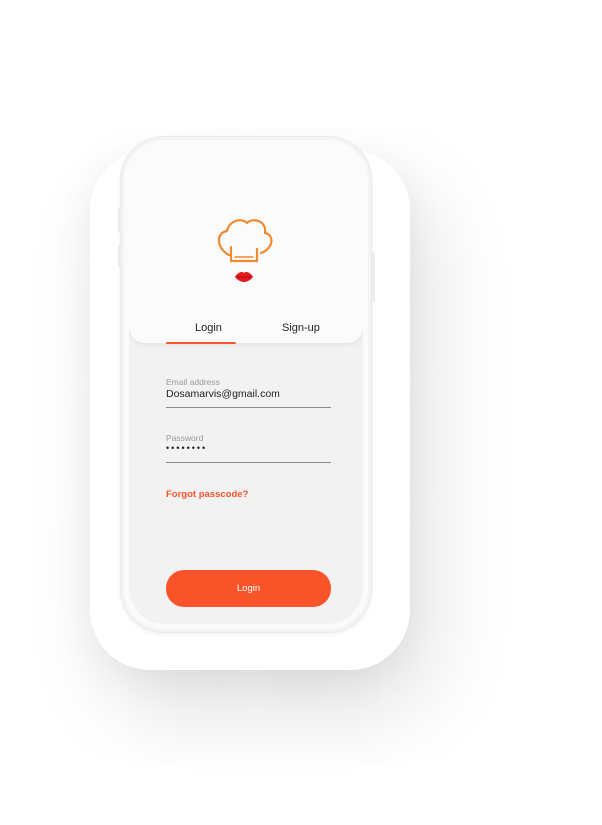 The image size is (602, 825). Describe the element at coordinates (248, 448) in the screenshot. I see `password-field` at that location.